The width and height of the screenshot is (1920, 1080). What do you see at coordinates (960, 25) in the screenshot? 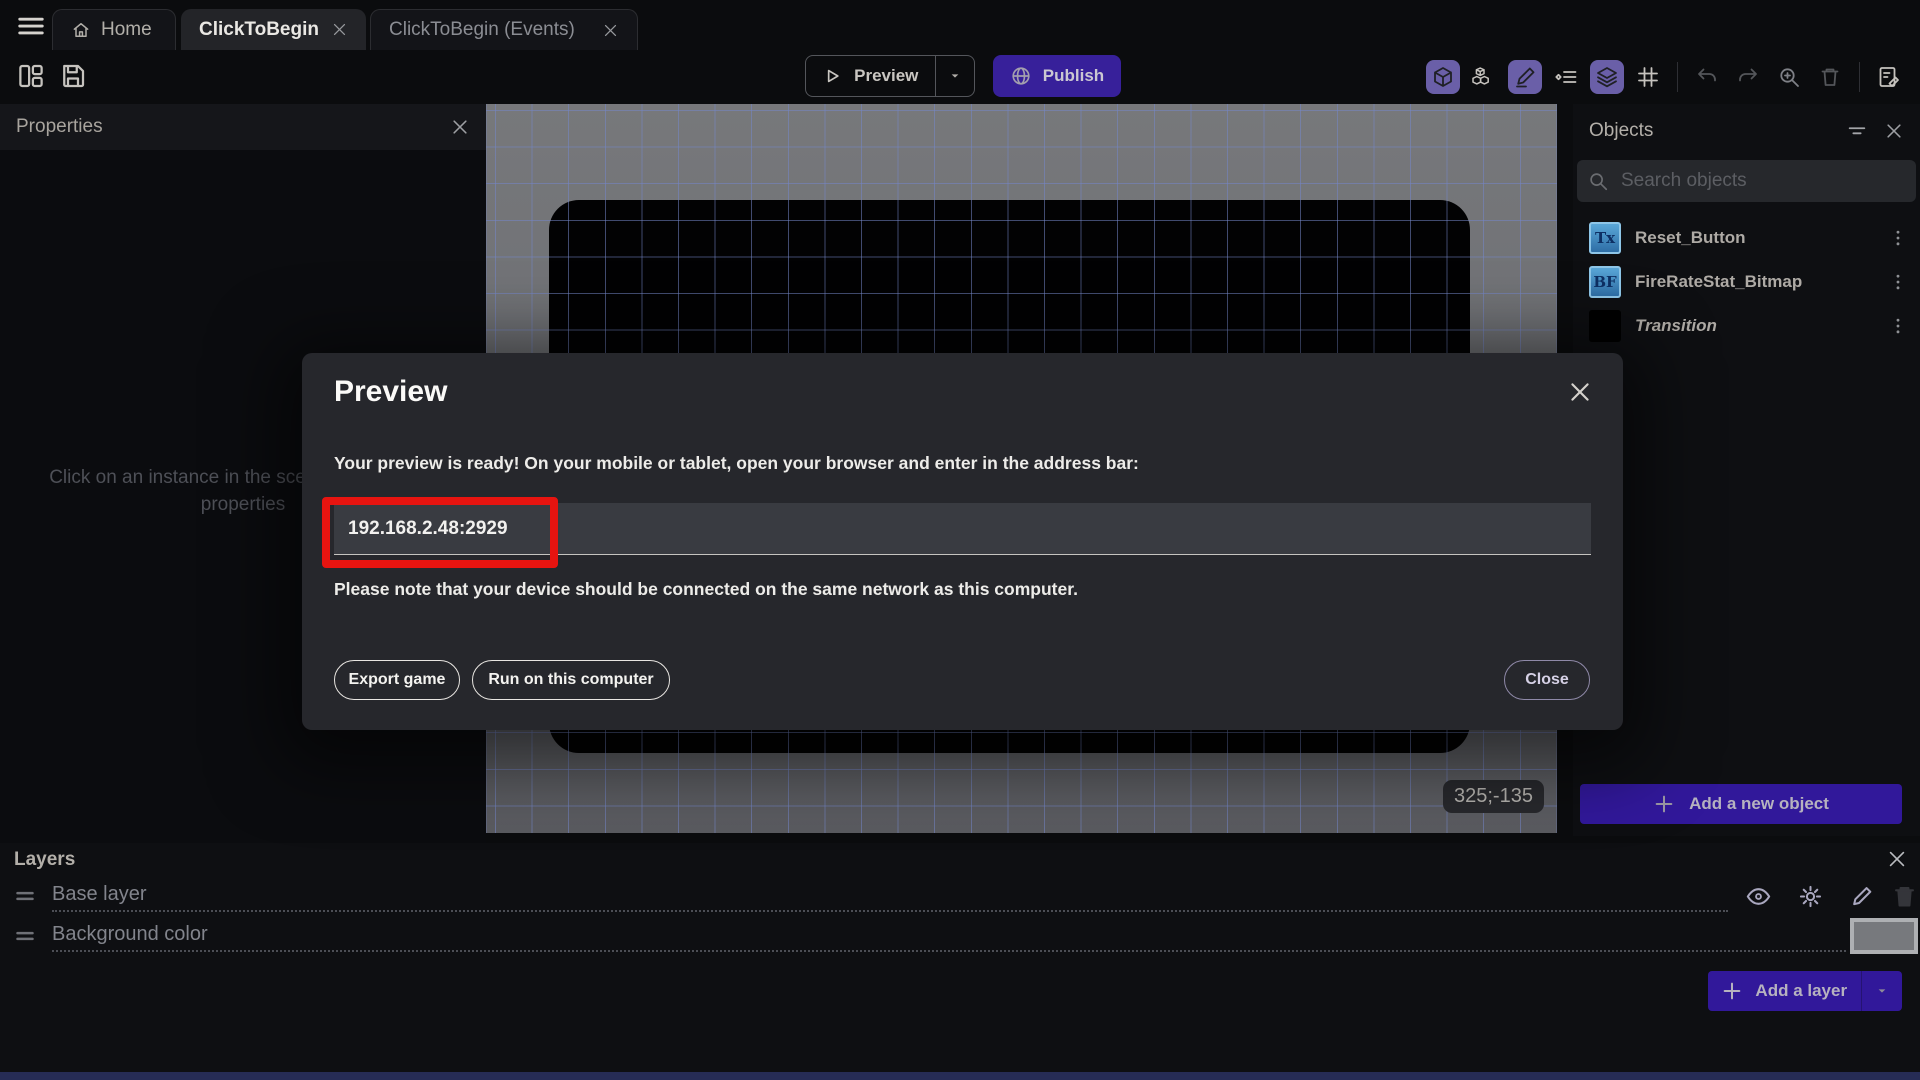
I see `tab-bar: Home ClickToBegin ClickToBegin (Events)` at bounding box center [960, 25].